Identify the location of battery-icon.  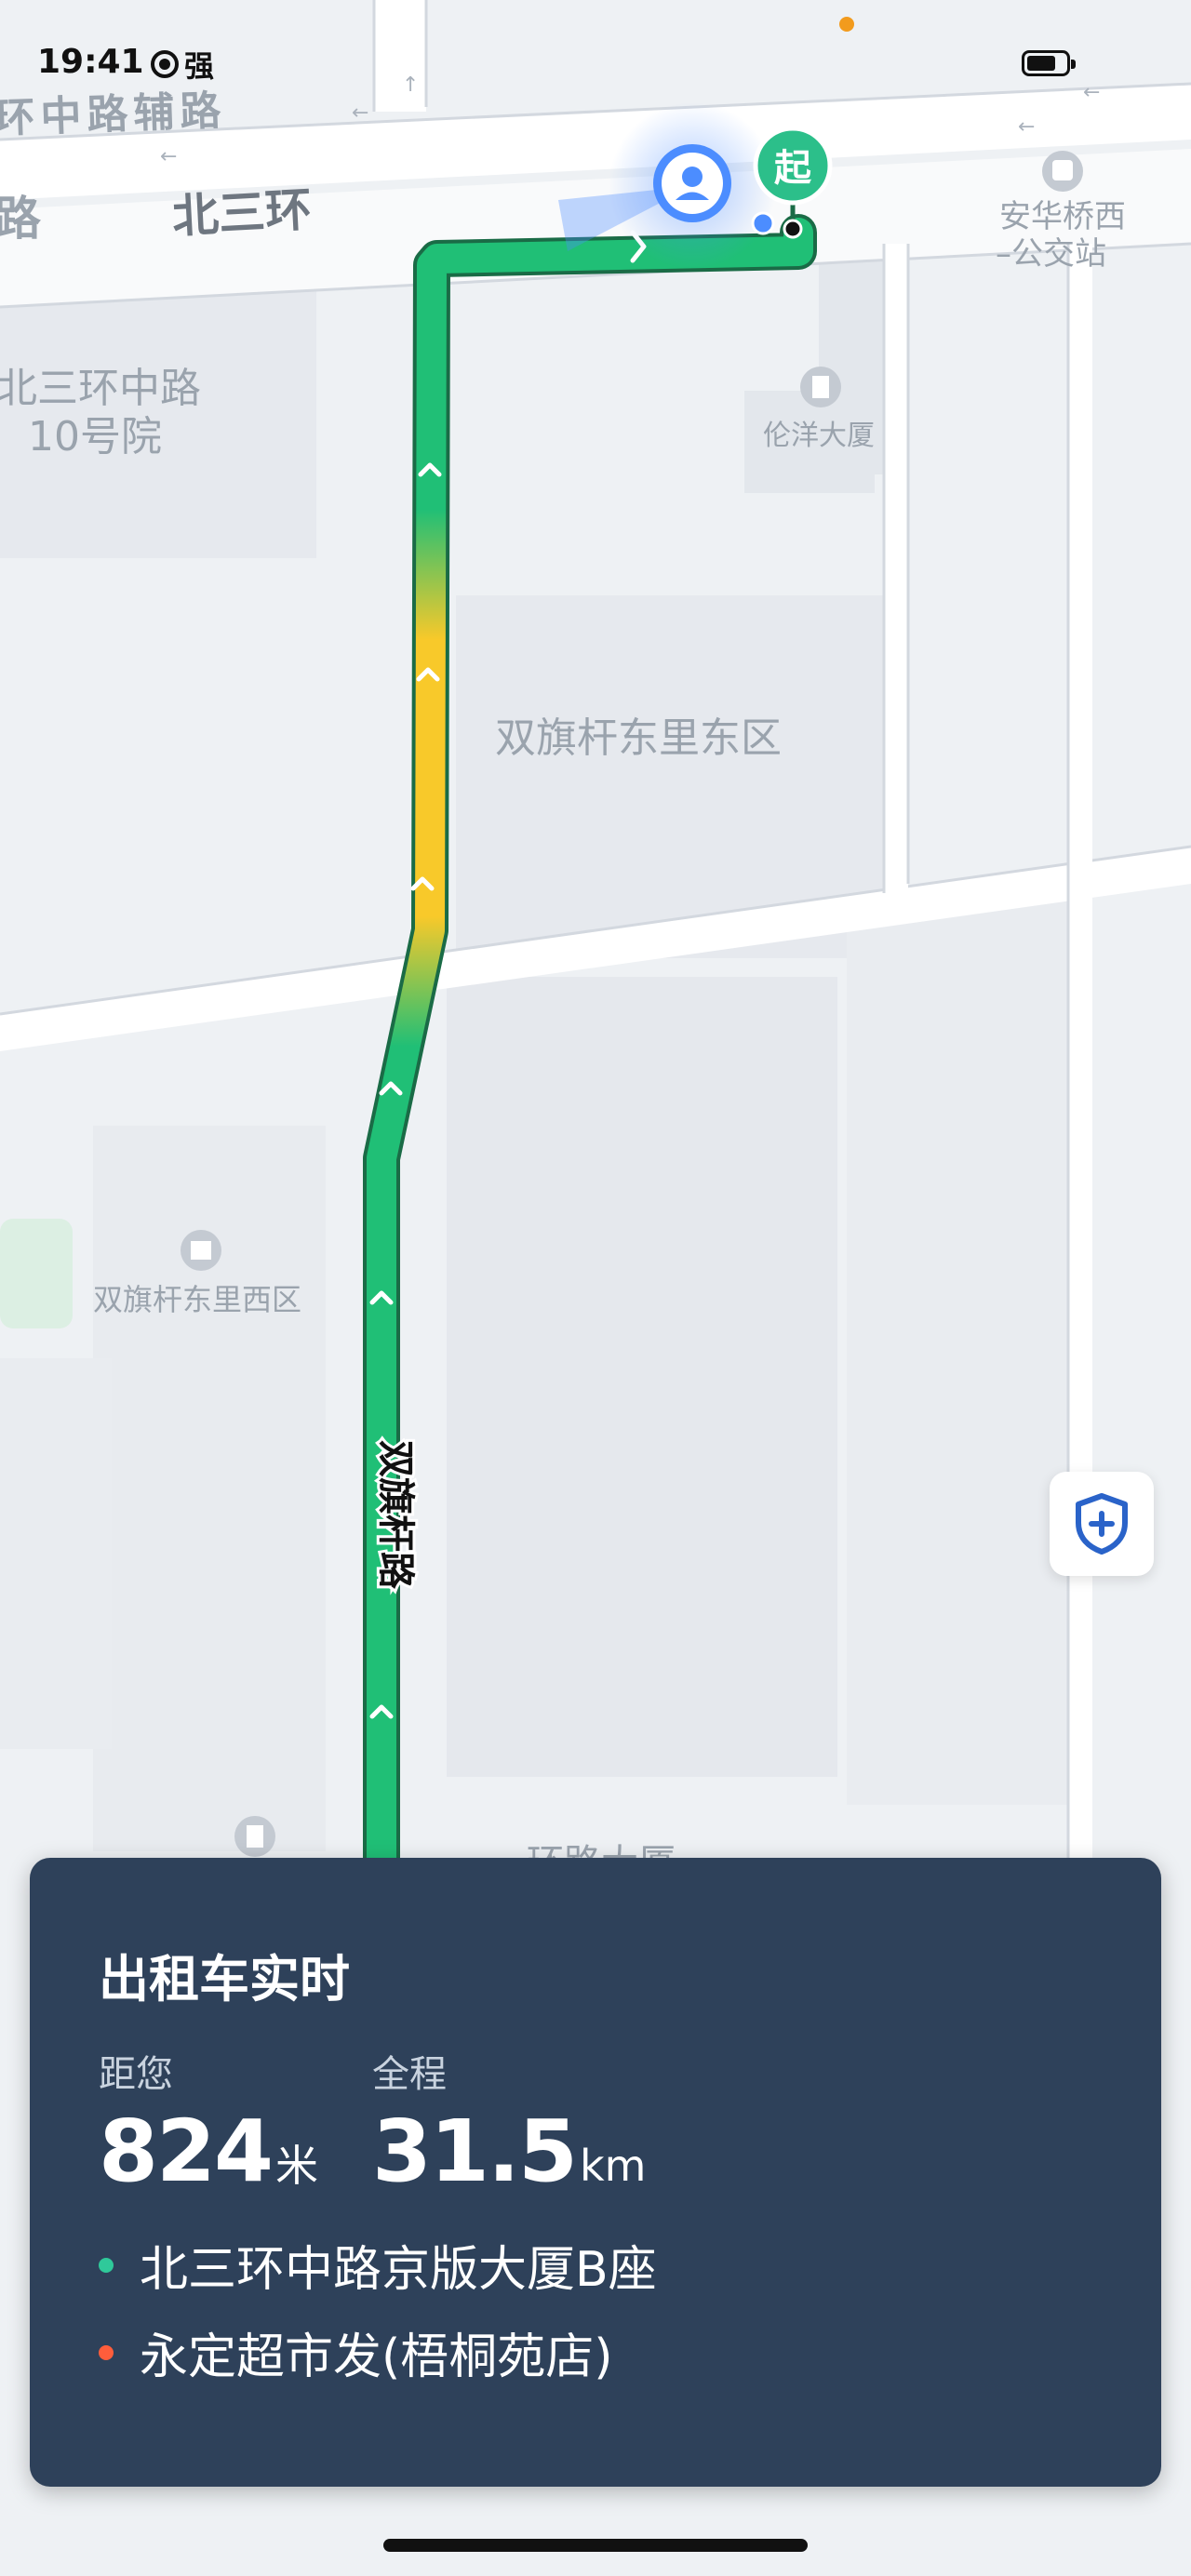
(1049, 63).